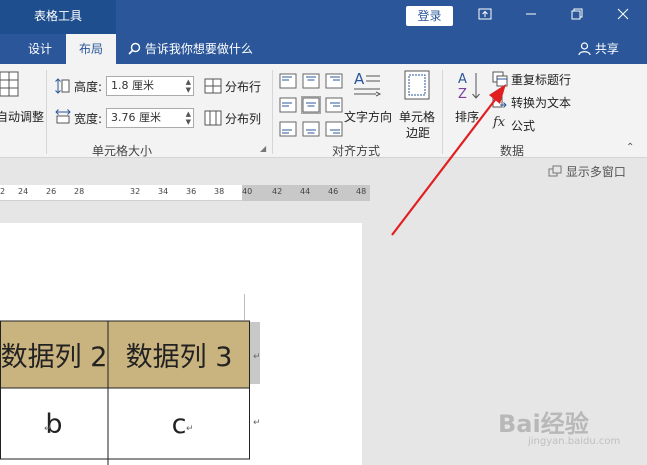  Describe the element at coordinates (574, 441) in the screenshot. I see `baidu-watermark-url: jingyan.baidu.com` at that location.